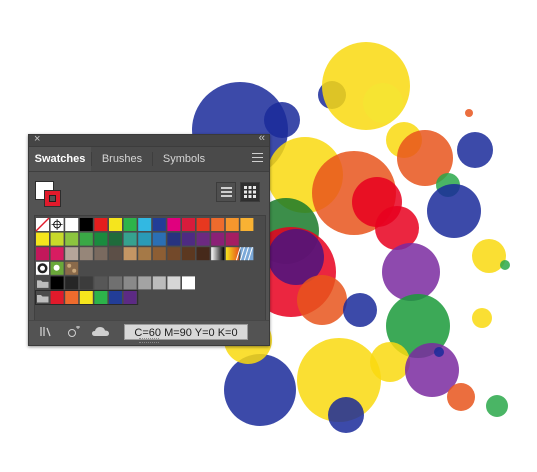  I want to click on panel-tabs: Swatches Brushes Symbols, so click(149, 159).